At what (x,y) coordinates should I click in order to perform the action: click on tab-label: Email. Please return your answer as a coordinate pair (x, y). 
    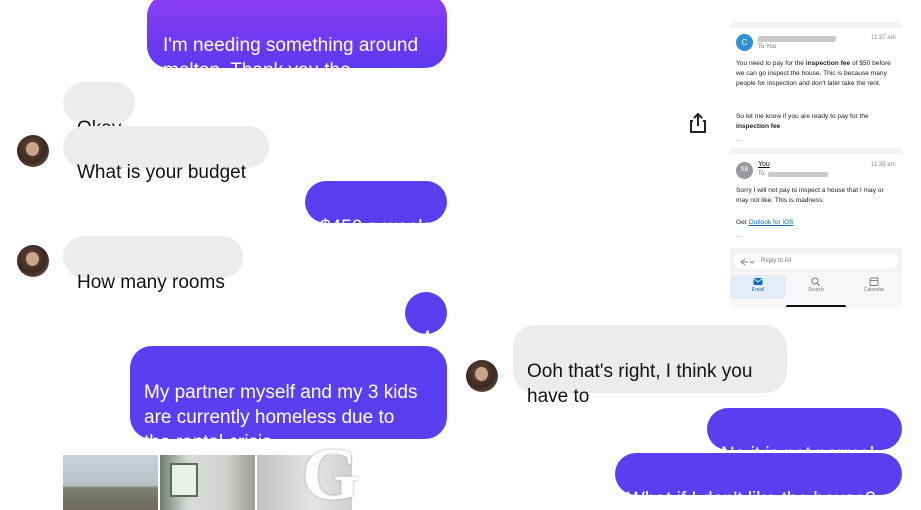
    Looking at the image, I should click on (758, 290).